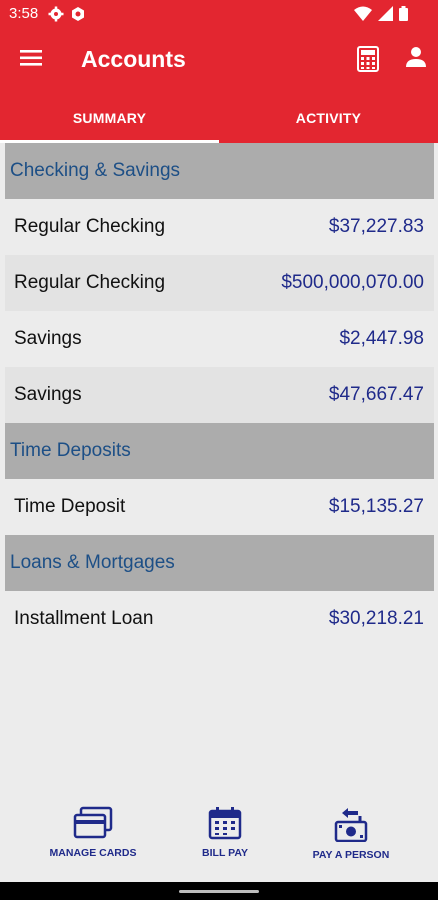  Describe the element at coordinates (376, 226) in the screenshot. I see `account-balance: $37,227.83` at that location.